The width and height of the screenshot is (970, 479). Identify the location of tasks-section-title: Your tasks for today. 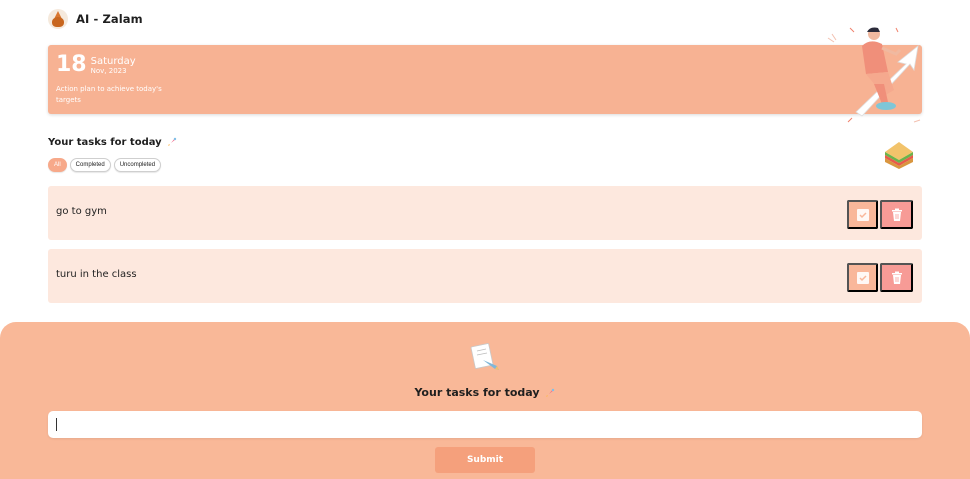
(113, 142).